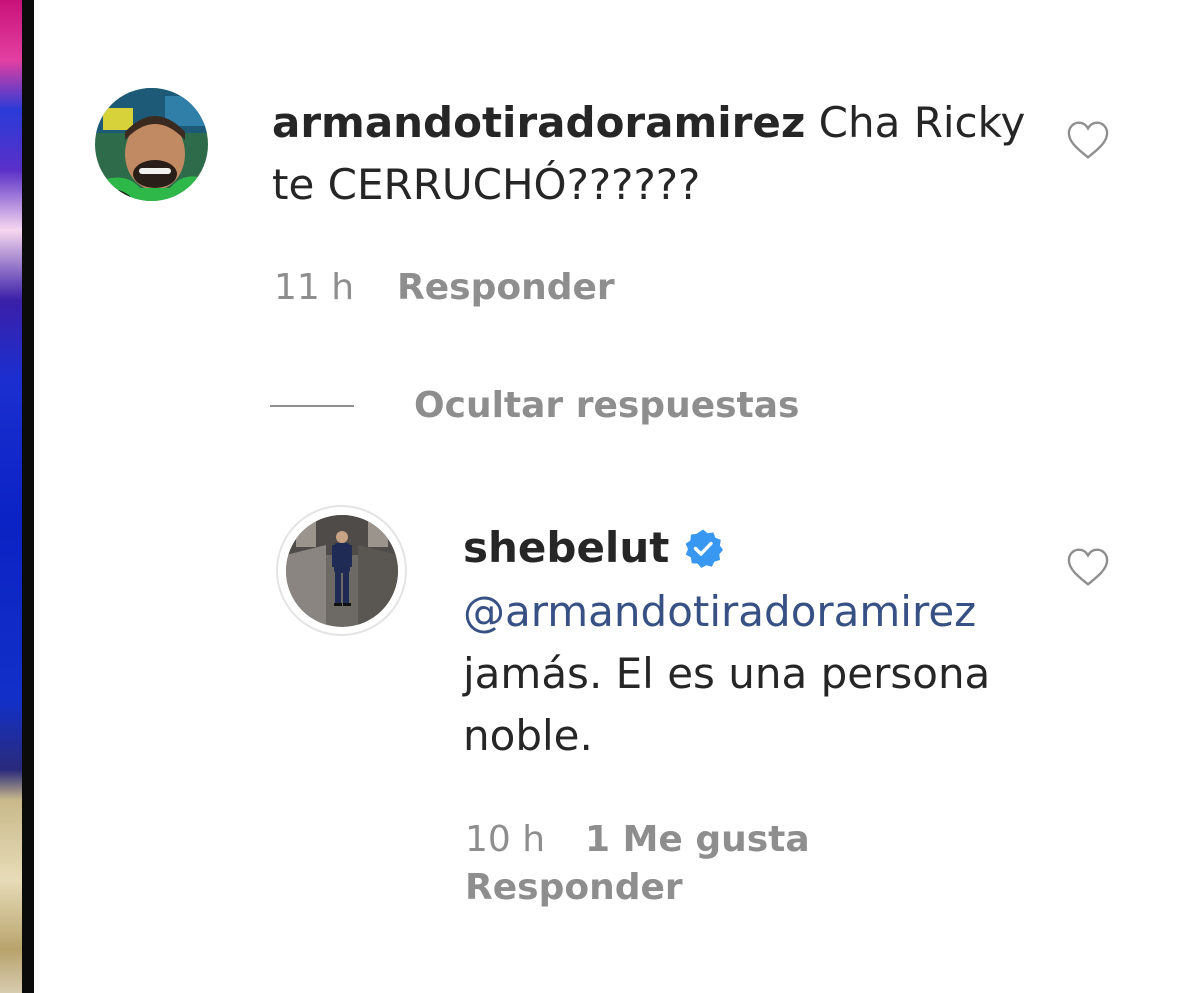 The width and height of the screenshot is (1200, 993). What do you see at coordinates (11, 496) in the screenshot?
I see `adjacent-photo-edge` at bounding box center [11, 496].